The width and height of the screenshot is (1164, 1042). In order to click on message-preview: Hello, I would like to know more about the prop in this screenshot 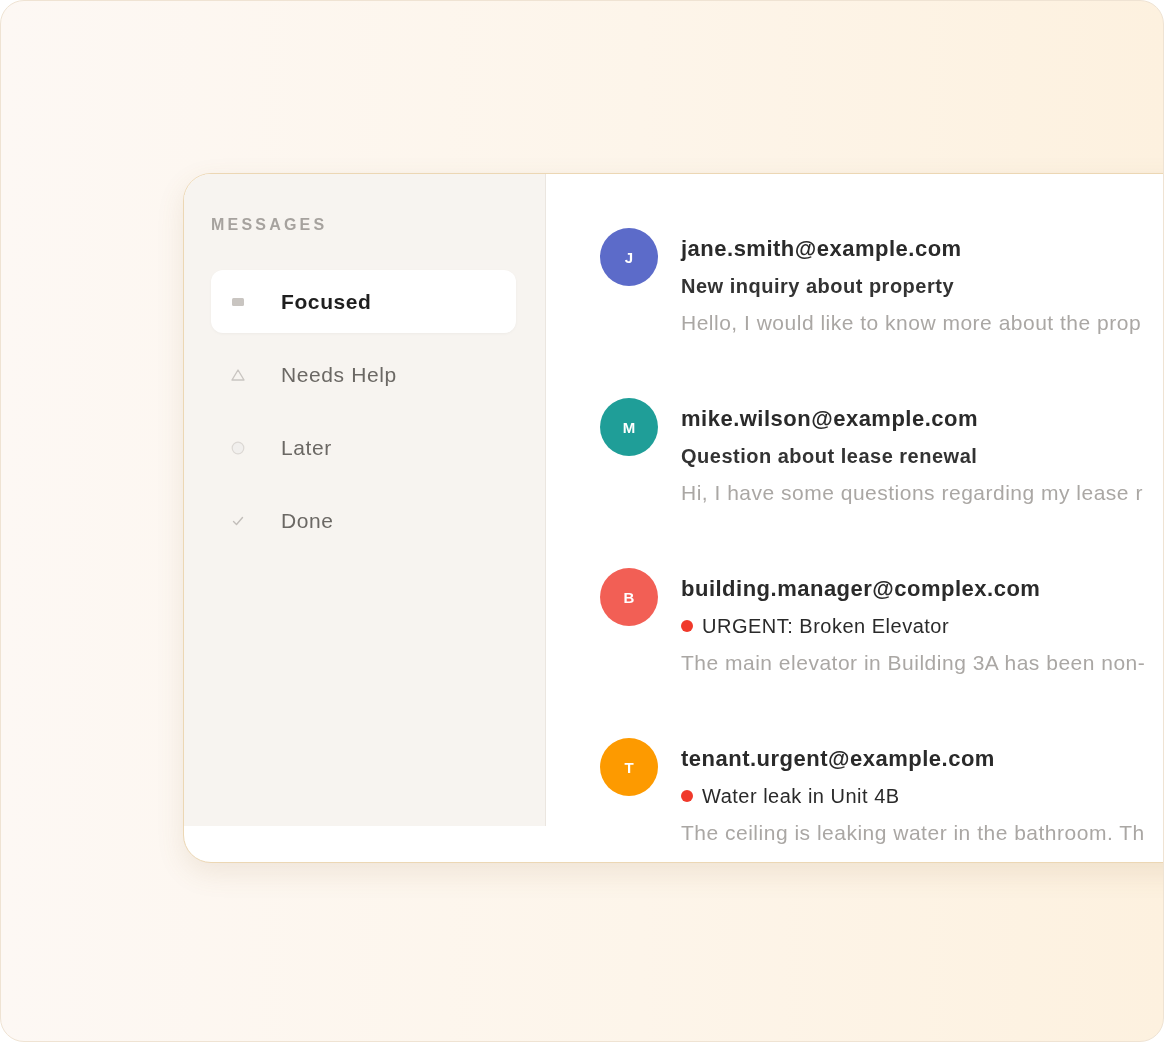, I will do `click(911, 323)`.